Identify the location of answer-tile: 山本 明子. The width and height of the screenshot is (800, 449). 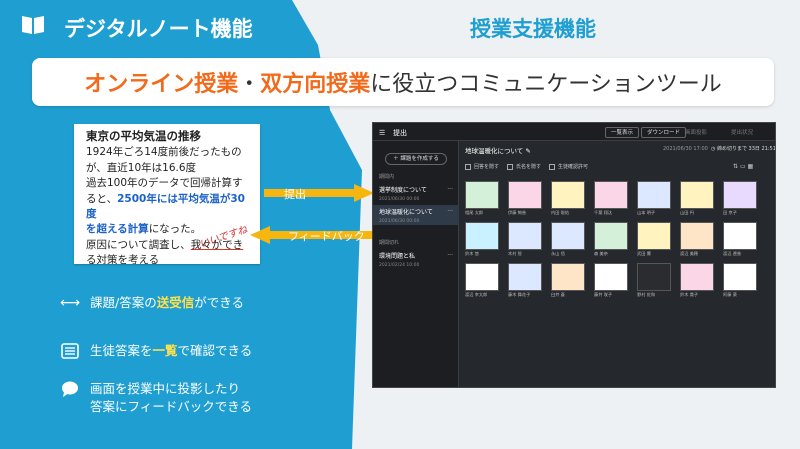
(654, 199).